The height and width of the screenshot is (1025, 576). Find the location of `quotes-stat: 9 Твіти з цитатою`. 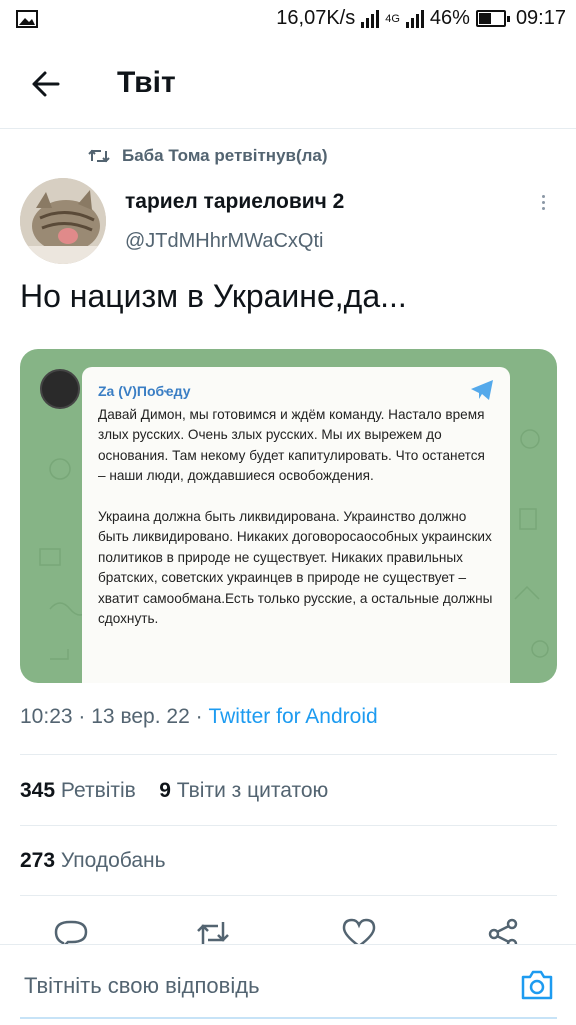

quotes-stat: 9 Твіти з цитатою is located at coordinates (243, 790).